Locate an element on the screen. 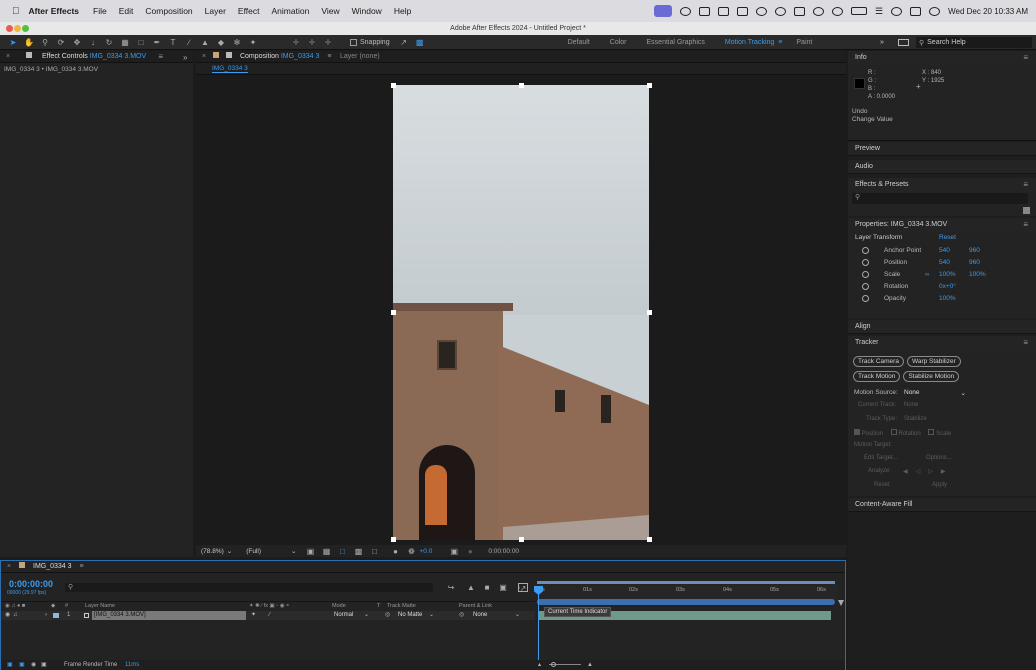 The width and height of the screenshot is (1036, 670). audio-panel-header: Audio is located at coordinates (942, 167).